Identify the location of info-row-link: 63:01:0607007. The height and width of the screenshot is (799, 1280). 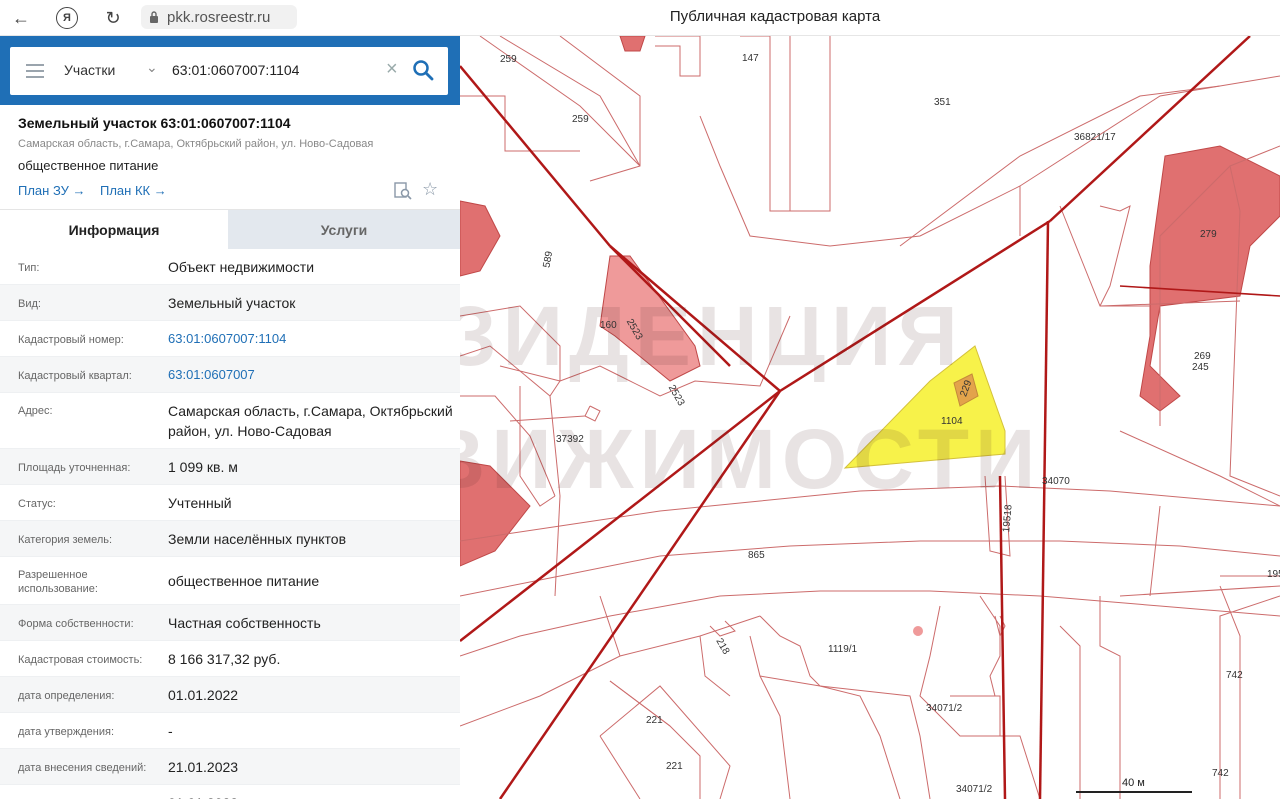
(310, 375).